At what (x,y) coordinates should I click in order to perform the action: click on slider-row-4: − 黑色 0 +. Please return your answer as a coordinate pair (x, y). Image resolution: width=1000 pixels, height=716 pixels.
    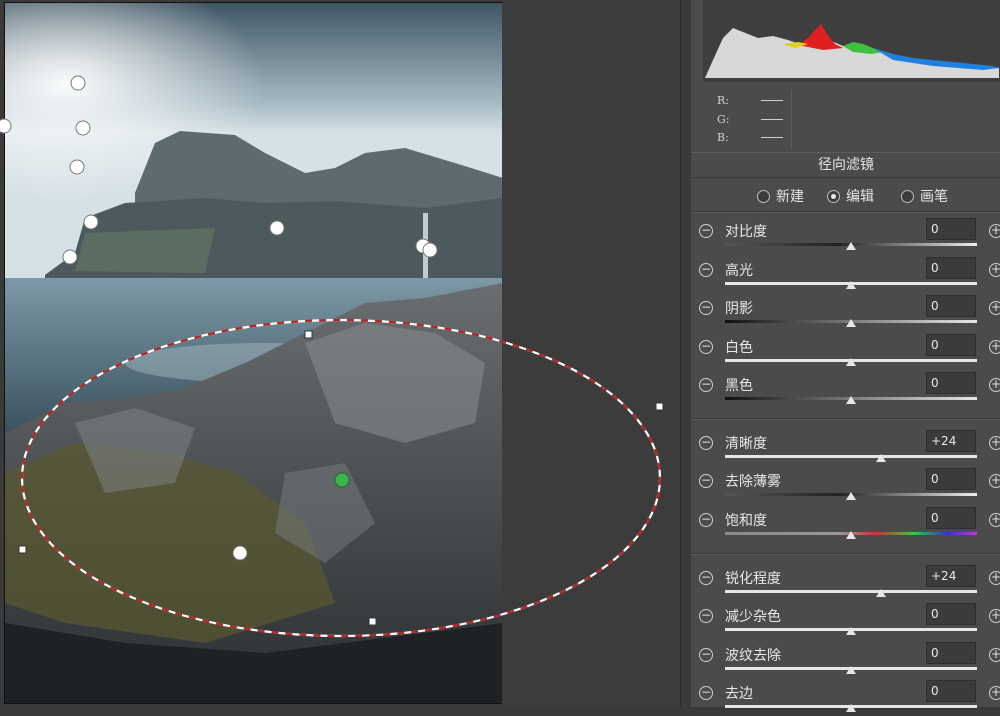
    Looking at the image, I should click on (840, 389).